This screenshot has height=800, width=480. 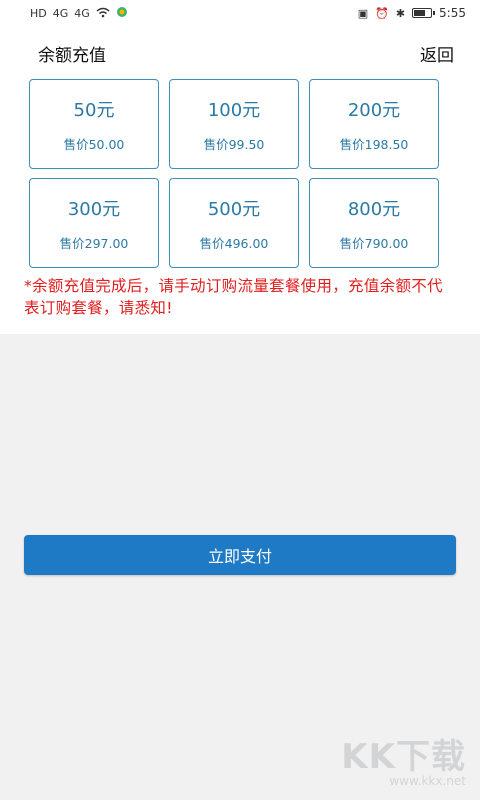 What do you see at coordinates (374, 110) in the screenshot?
I see `option-amount: 200元` at bounding box center [374, 110].